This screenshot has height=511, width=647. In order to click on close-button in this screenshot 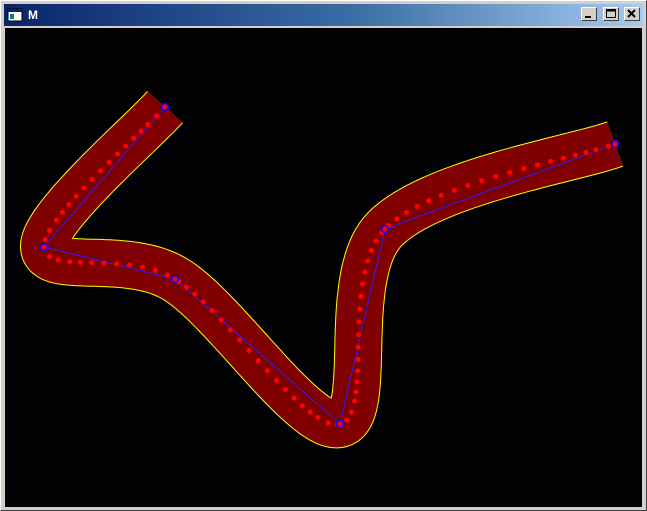, I will do `click(632, 14)`.